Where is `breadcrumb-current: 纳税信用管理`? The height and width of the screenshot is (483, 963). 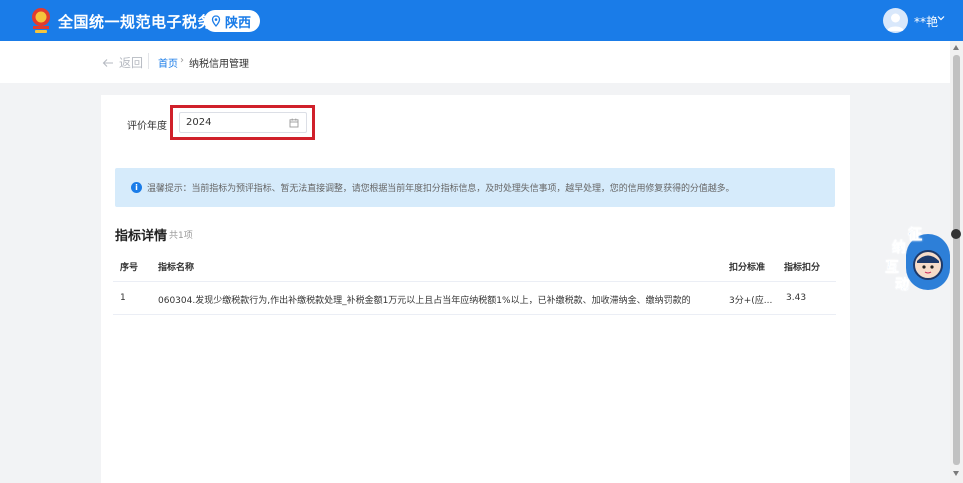
breadcrumb-current: 纳税信用管理 is located at coordinates (219, 64).